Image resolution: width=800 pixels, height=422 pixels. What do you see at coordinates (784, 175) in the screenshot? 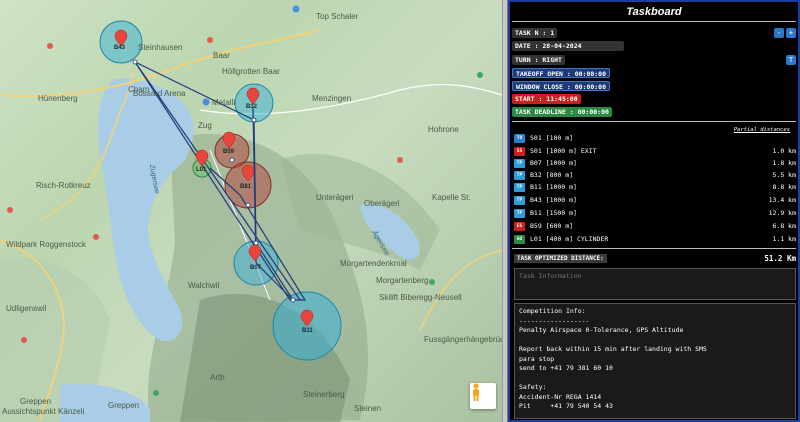
I see `turnpoint-distance: 5.5 km` at bounding box center [784, 175].